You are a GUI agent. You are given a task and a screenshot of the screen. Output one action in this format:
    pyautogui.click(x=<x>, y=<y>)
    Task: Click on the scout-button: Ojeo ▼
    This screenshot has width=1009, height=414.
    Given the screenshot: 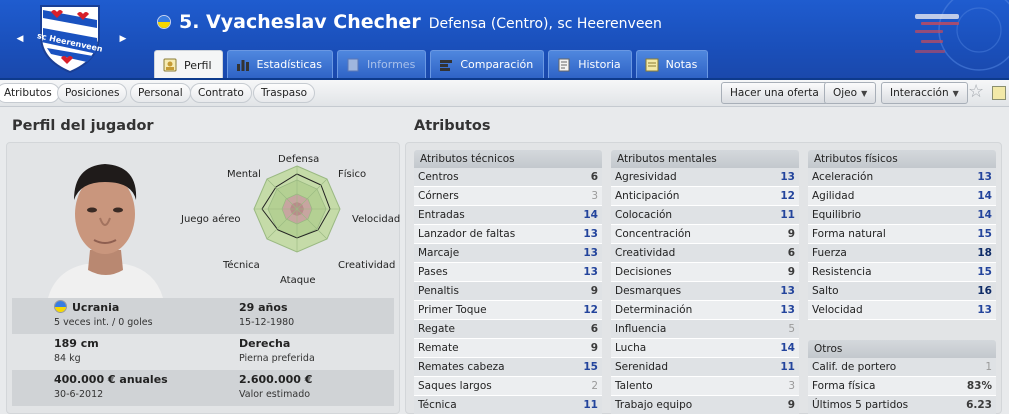 What is the action you would take?
    pyautogui.click(x=850, y=93)
    